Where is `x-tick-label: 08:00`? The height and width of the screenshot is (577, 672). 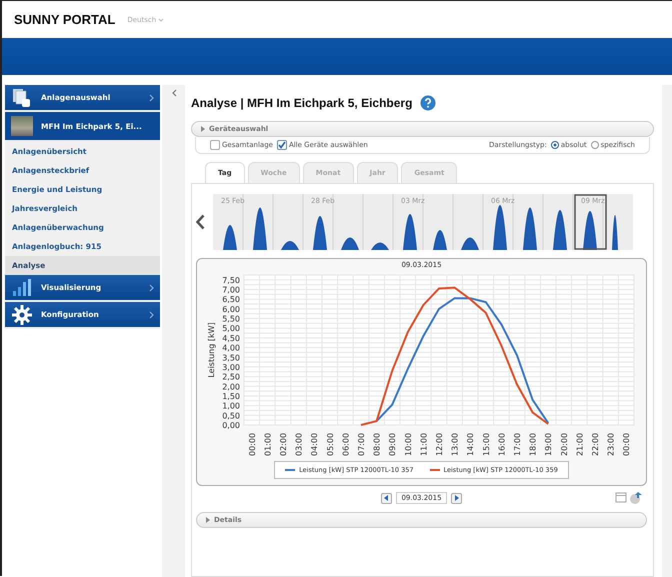
x-tick-label: 08:00 is located at coordinates (377, 444).